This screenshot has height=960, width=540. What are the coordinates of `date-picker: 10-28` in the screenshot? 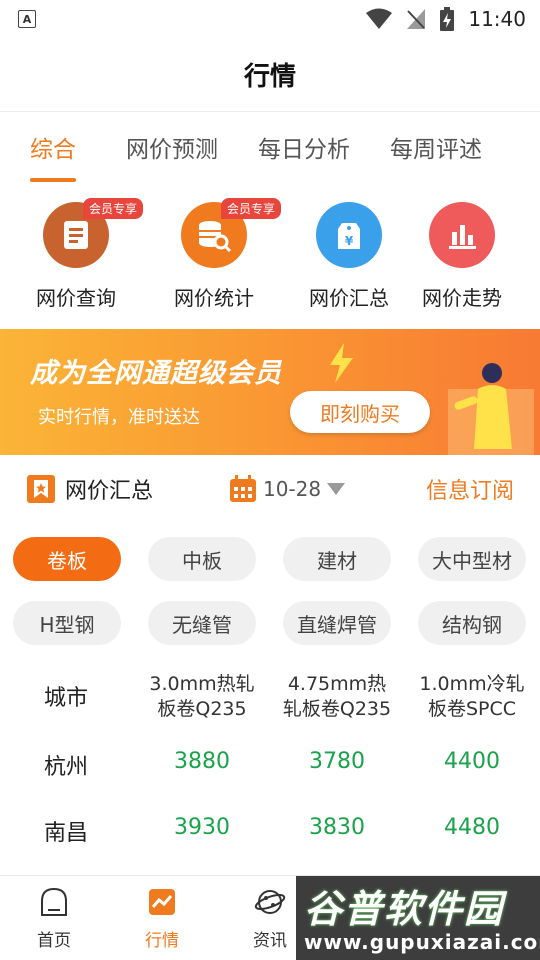 It's located at (287, 489).